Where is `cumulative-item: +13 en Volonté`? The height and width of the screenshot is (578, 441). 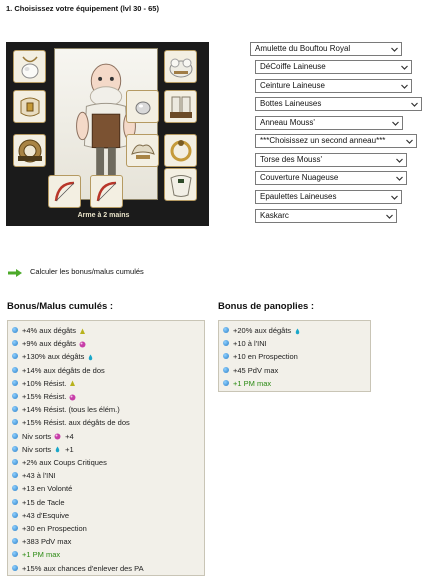
cumulative-item: +13 en Volonté is located at coordinates (42, 489).